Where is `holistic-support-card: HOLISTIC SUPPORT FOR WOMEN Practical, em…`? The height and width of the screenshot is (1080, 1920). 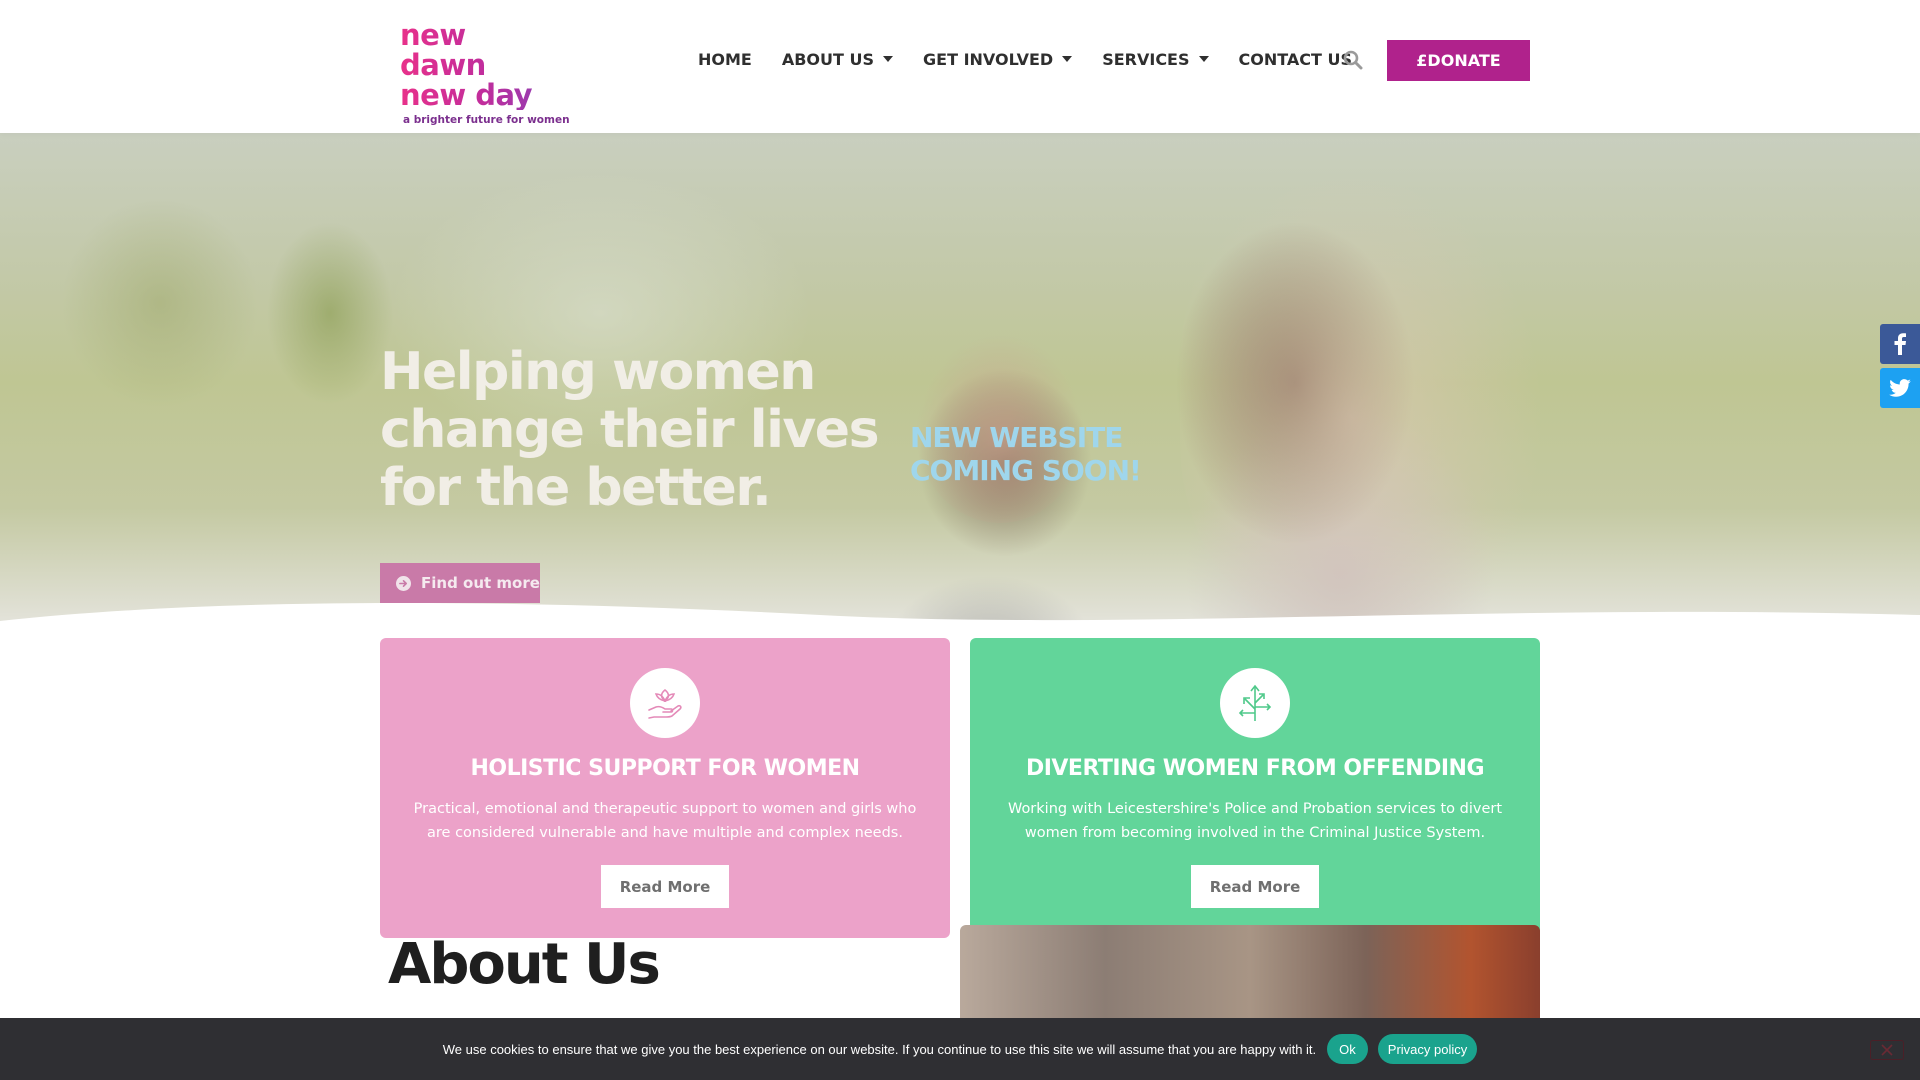 holistic-support-card: HOLISTIC SUPPORT FOR WOMEN Practical, em… is located at coordinates (665, 788).